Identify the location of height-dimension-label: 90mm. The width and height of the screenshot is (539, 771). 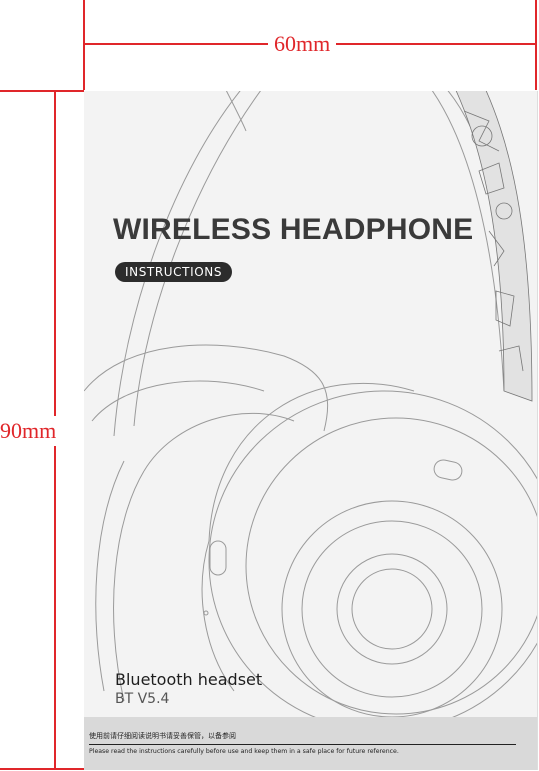
(28, 431).